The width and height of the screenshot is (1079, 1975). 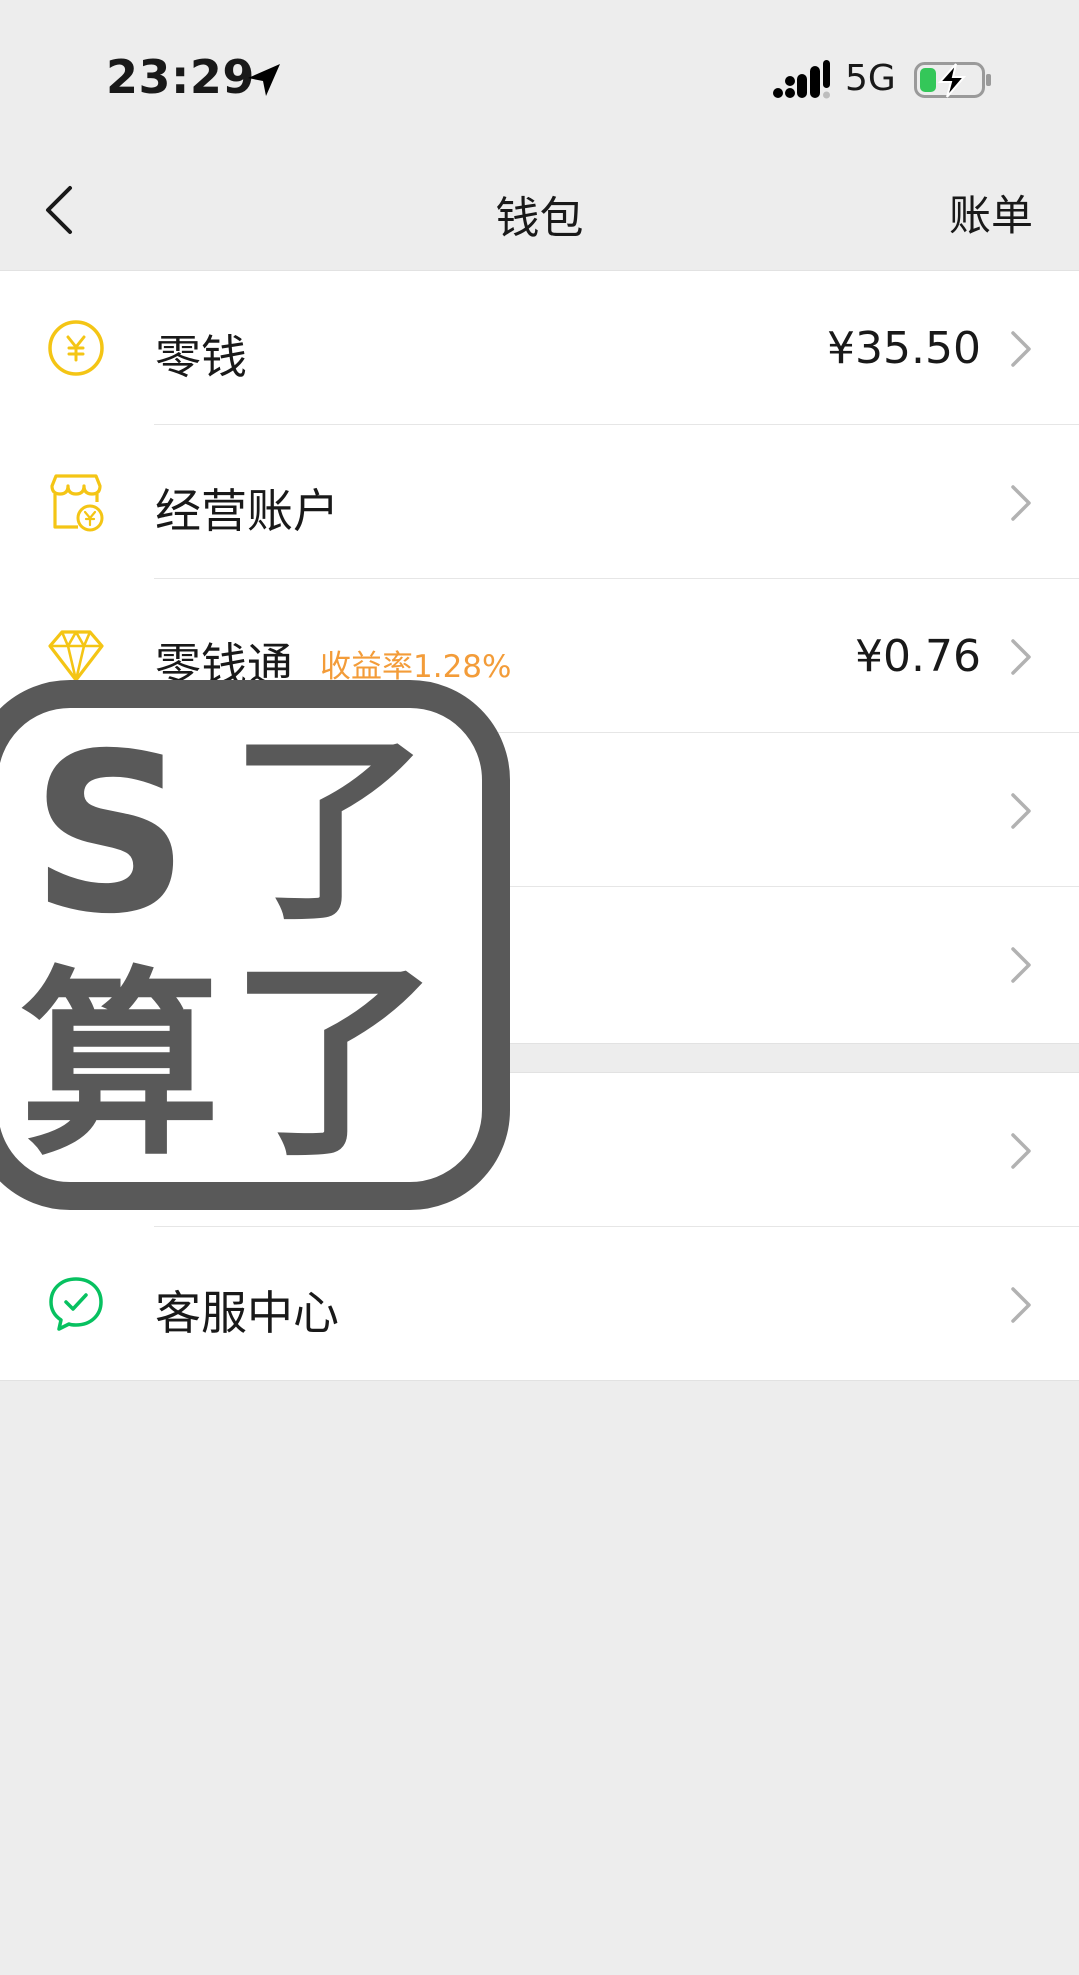 What do you see at coordinates (918, 656) in the screenshot?
I see `balance-value: ¥0.76` at bounding box center [918, 656].